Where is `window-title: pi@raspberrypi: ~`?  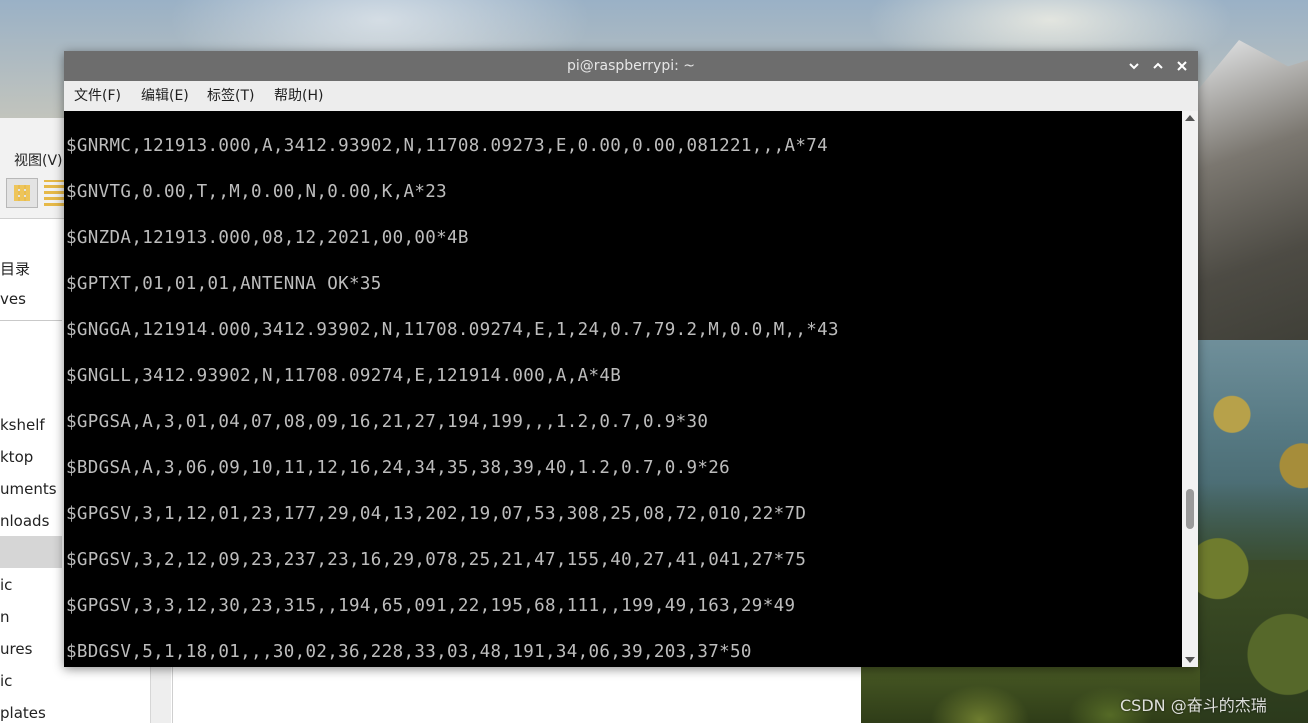 window-title: pi@raspberrypi: ~ is located at coordinates (631, 66).